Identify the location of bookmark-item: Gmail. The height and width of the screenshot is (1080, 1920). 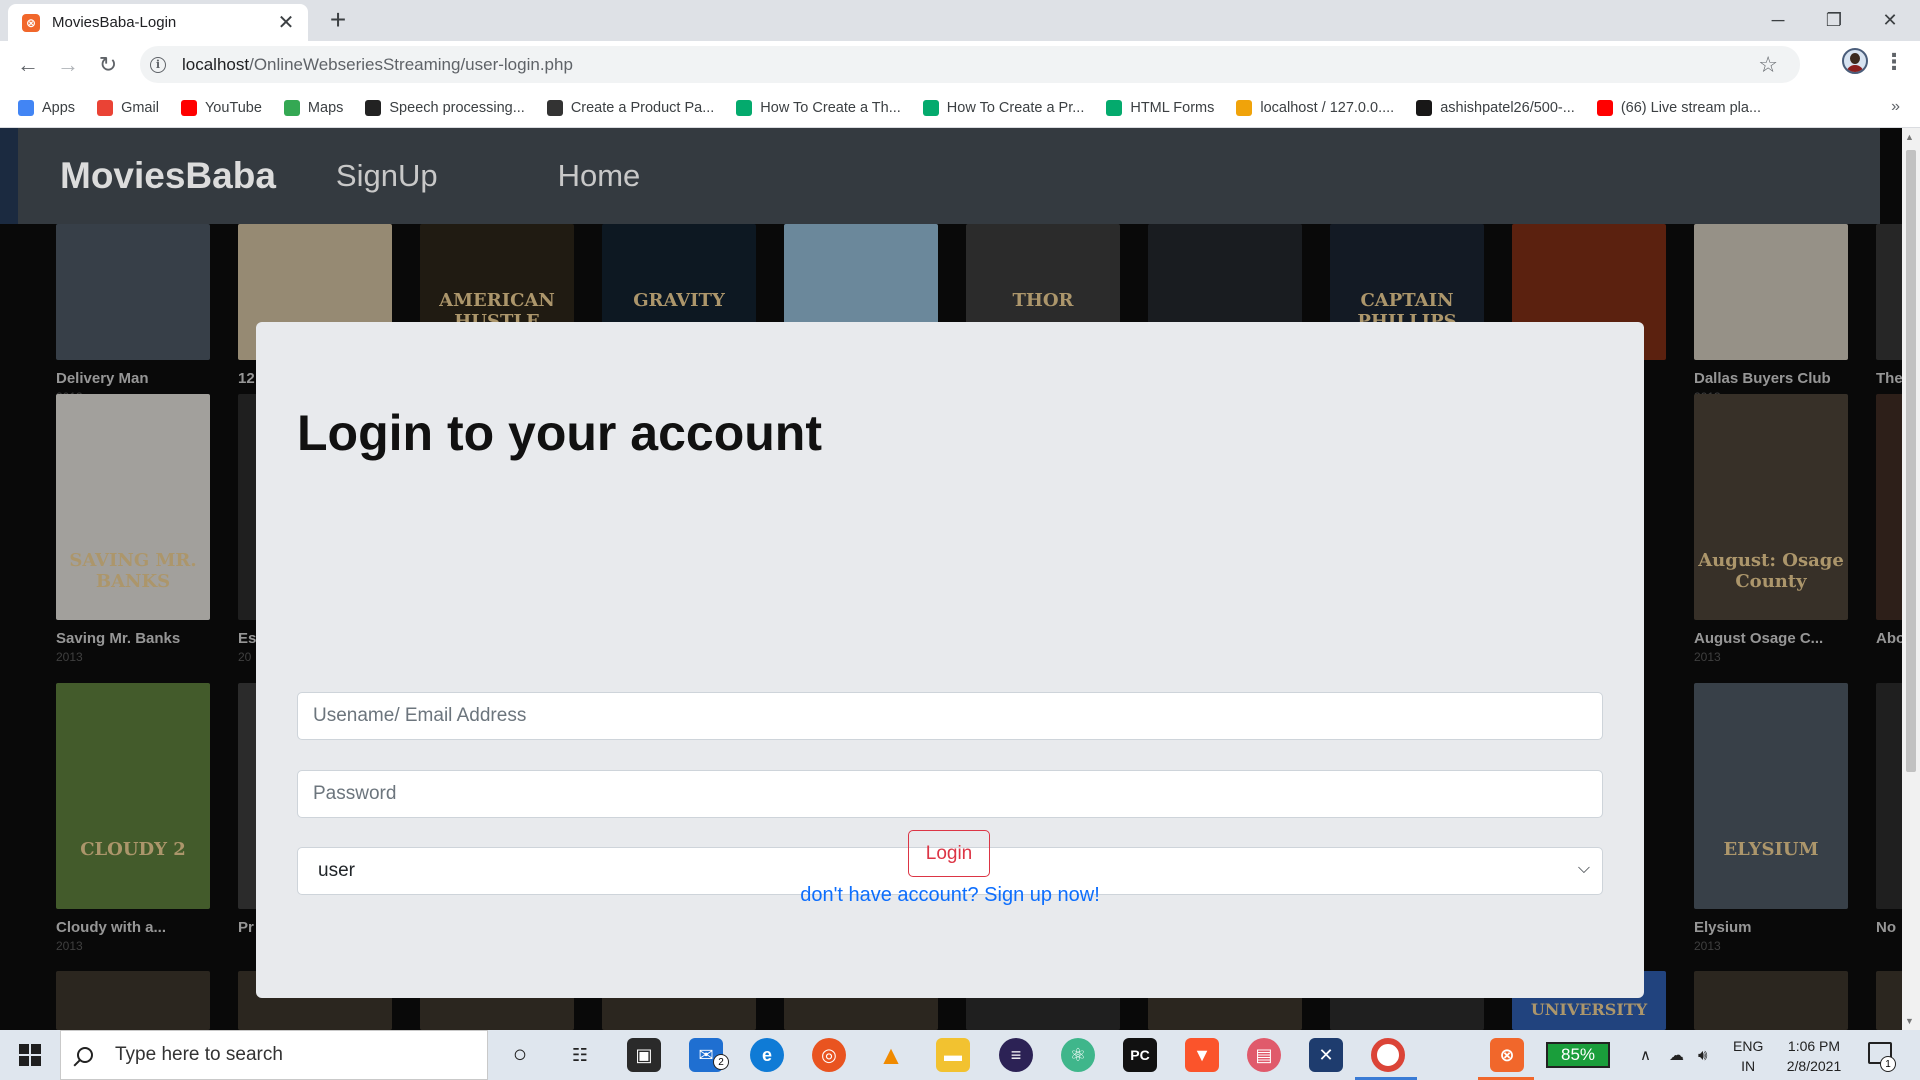
(128, 107).